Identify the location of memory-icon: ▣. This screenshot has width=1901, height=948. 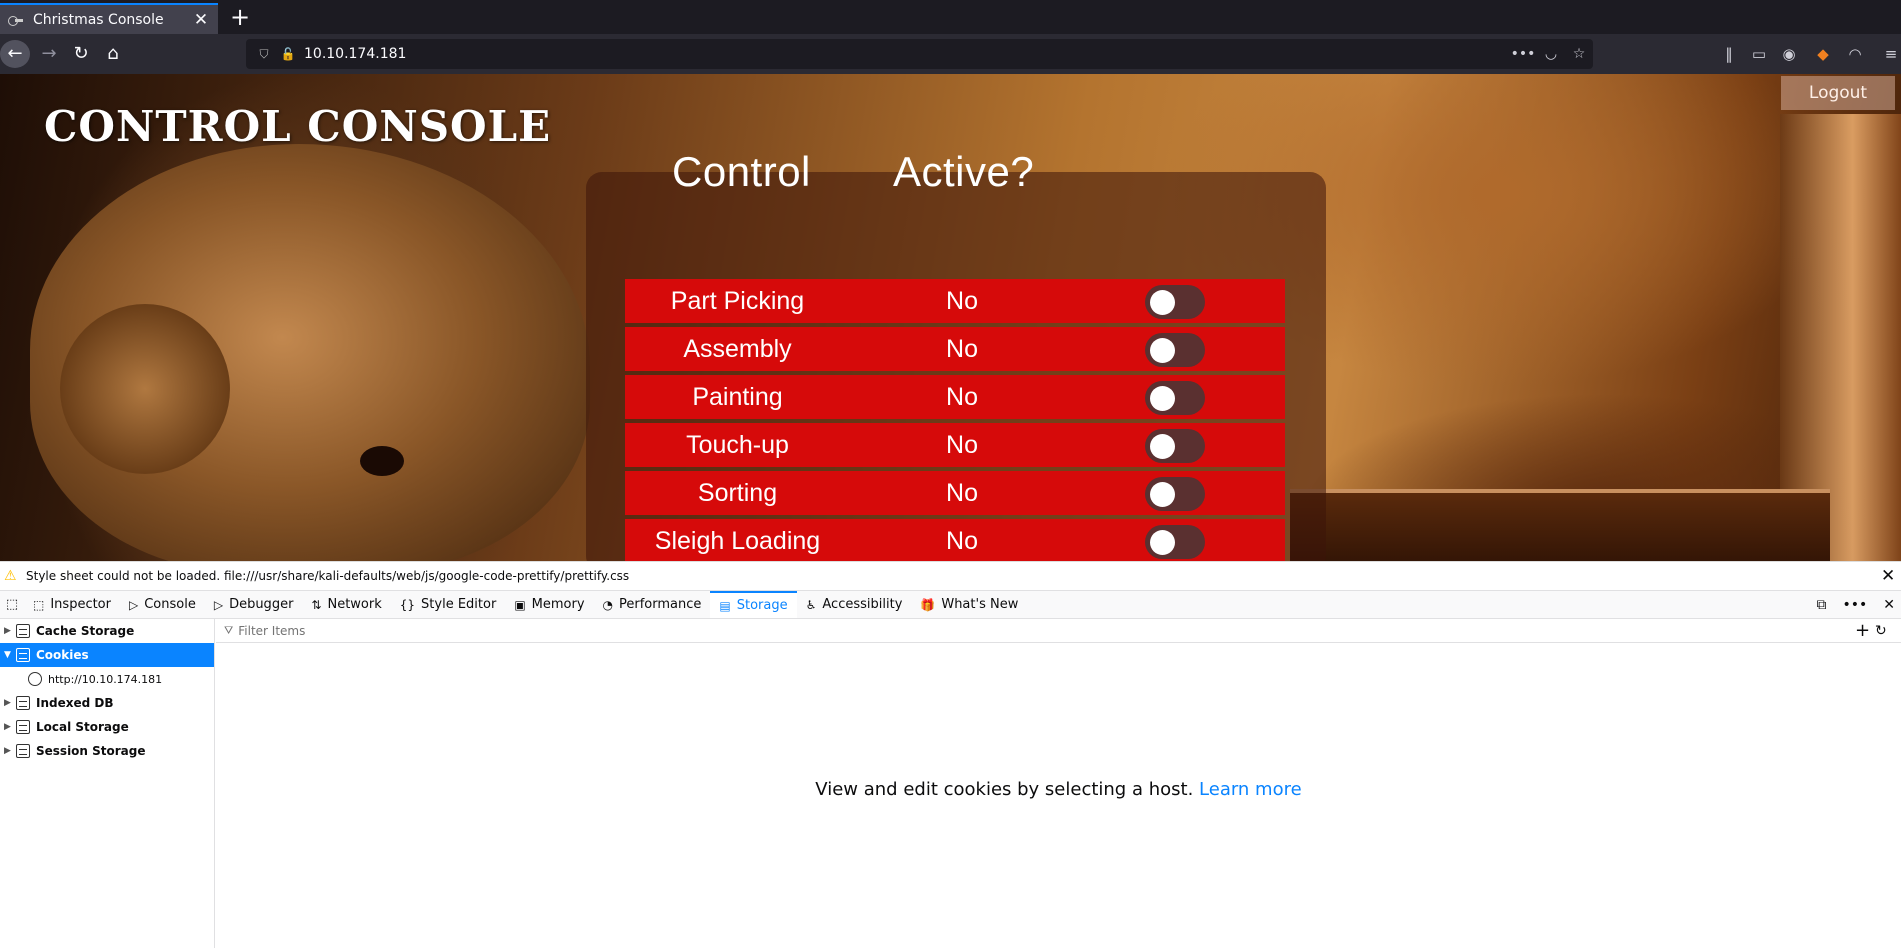
(520, 604).